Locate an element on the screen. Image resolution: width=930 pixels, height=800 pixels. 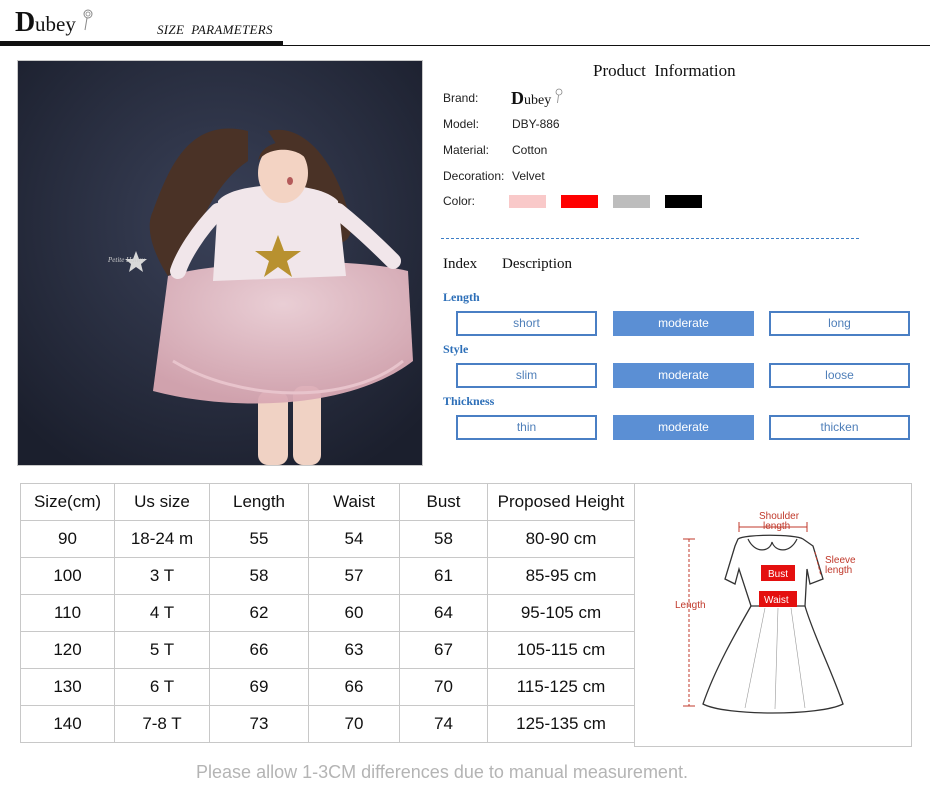
cell-bust: 58 is located at coordinates (443, 539).